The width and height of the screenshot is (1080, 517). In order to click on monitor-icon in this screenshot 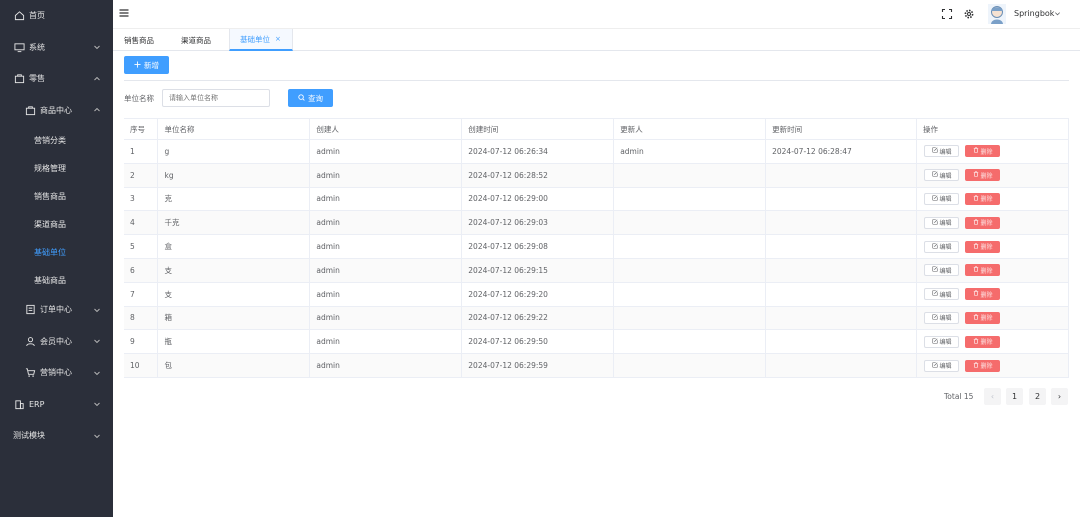, I will do `click(19, 47)`.